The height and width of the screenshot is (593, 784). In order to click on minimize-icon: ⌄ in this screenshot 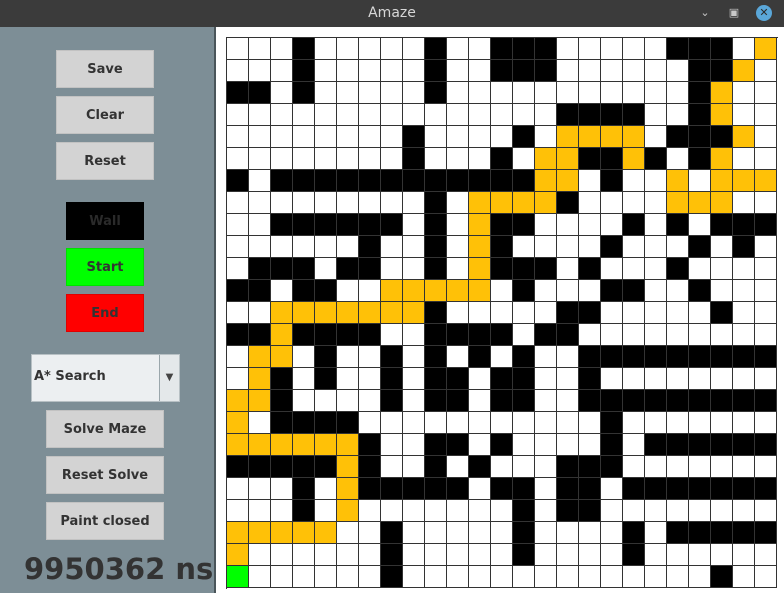, I will do `click(705, 13)`.